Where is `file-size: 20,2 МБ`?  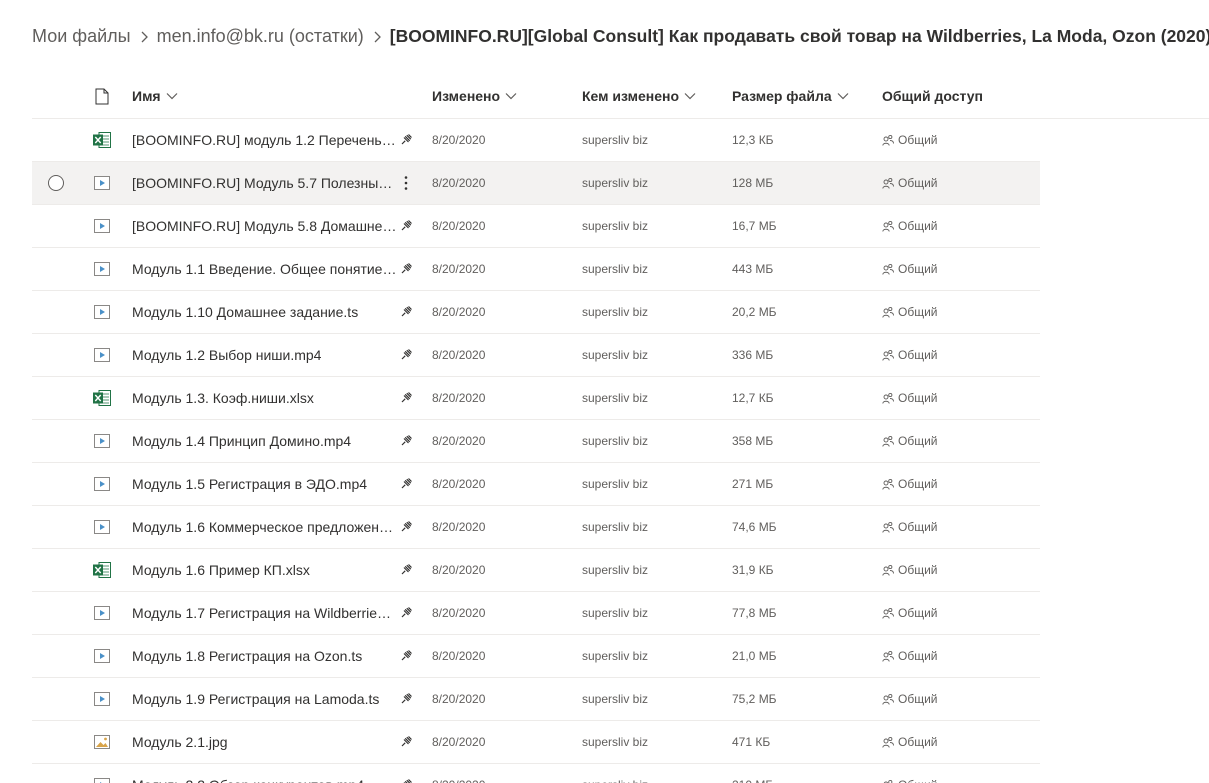
file-size: 20,2 МБ is located at coordinates (754, 312).